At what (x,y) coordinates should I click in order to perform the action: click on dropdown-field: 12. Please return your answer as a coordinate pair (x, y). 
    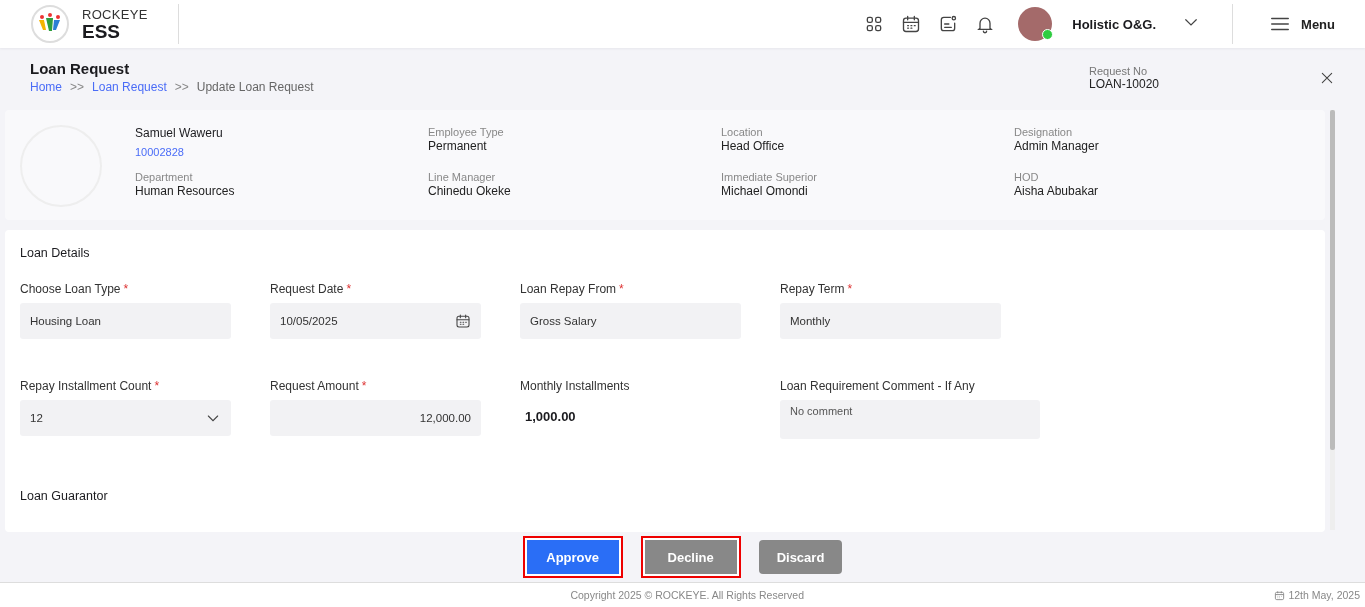
    Looking at the image, I should click on (125, 418).